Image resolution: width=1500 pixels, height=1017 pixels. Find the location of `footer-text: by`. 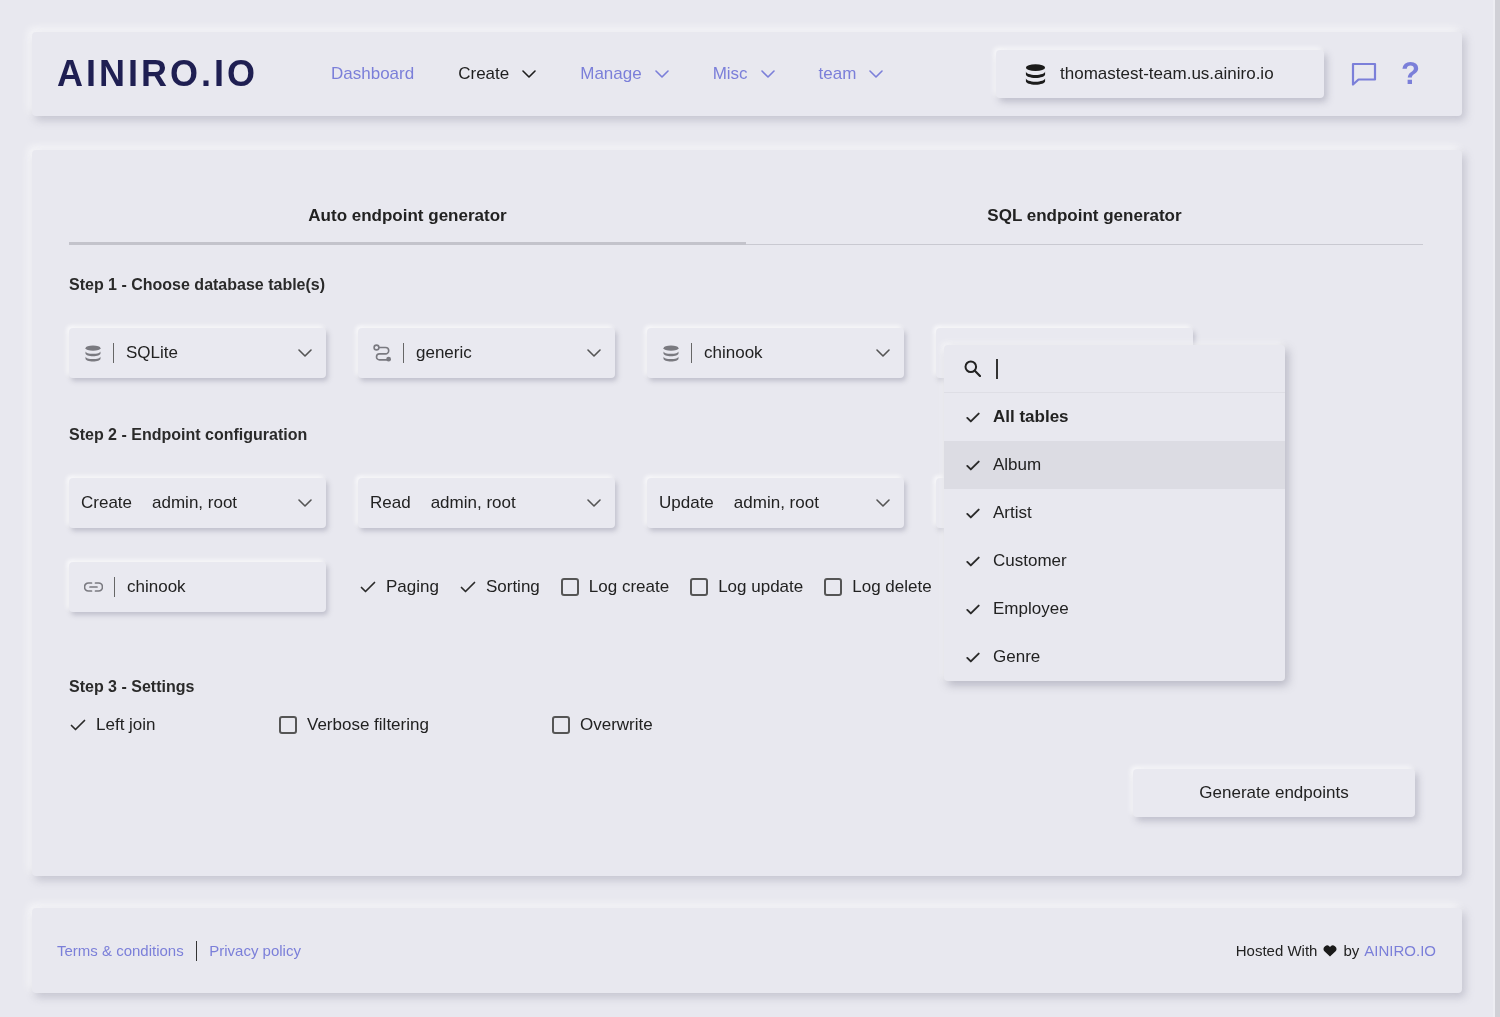

footer-text: by is located at coordinates (1351, 950).